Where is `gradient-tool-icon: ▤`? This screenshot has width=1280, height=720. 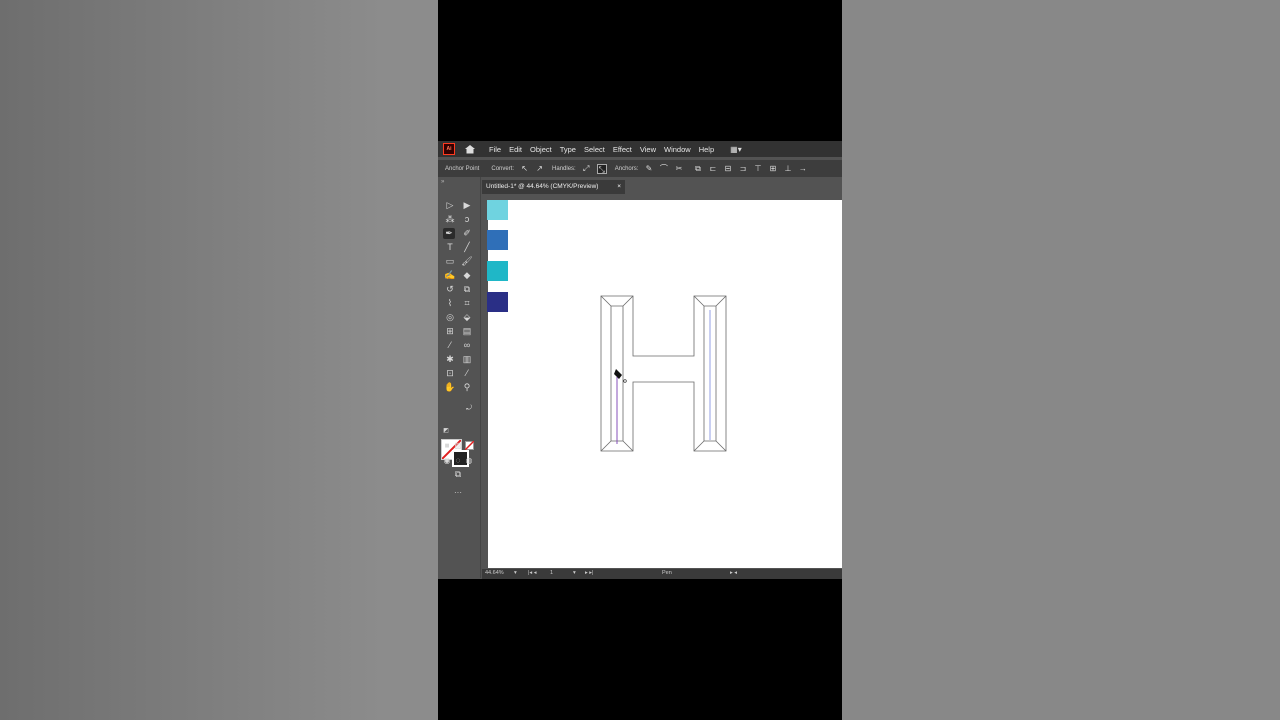
gradient-tool-icon: ▤ is located at coordinates (467, 331).